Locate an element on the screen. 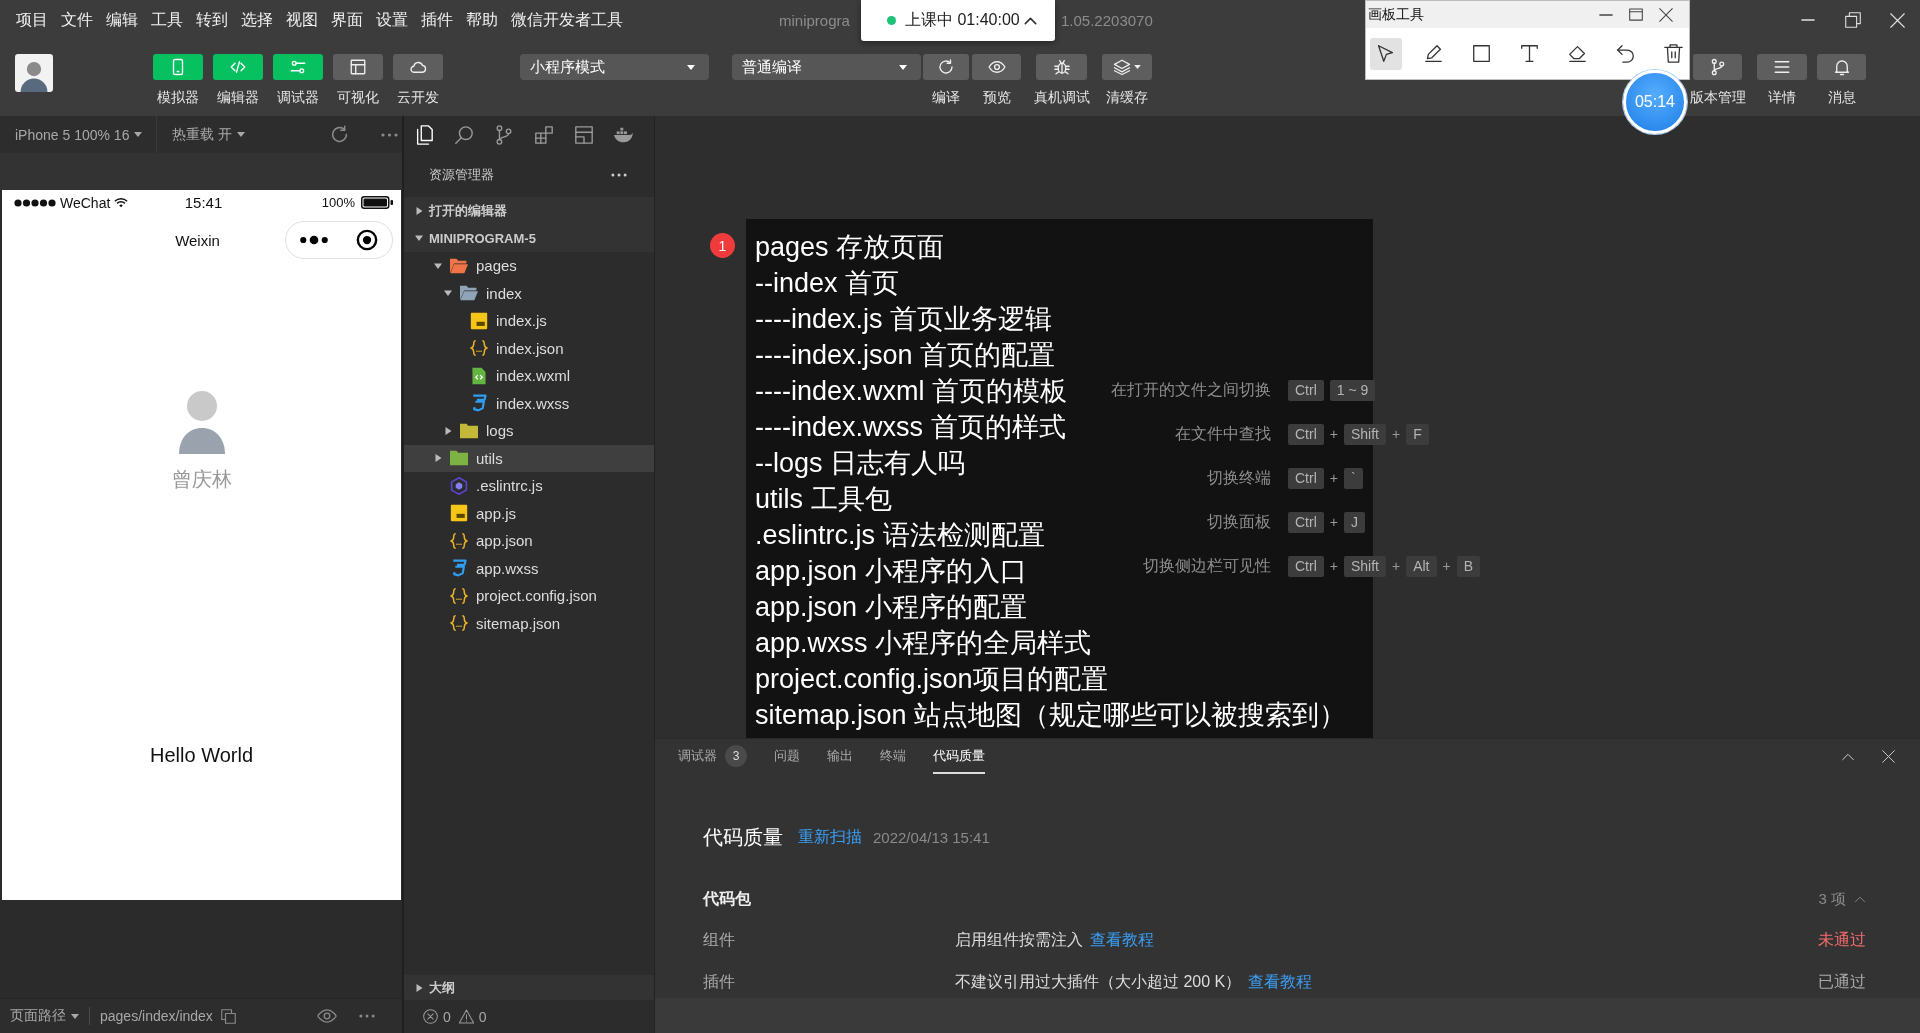  layers-icon is located at coordinates (1122, 67).